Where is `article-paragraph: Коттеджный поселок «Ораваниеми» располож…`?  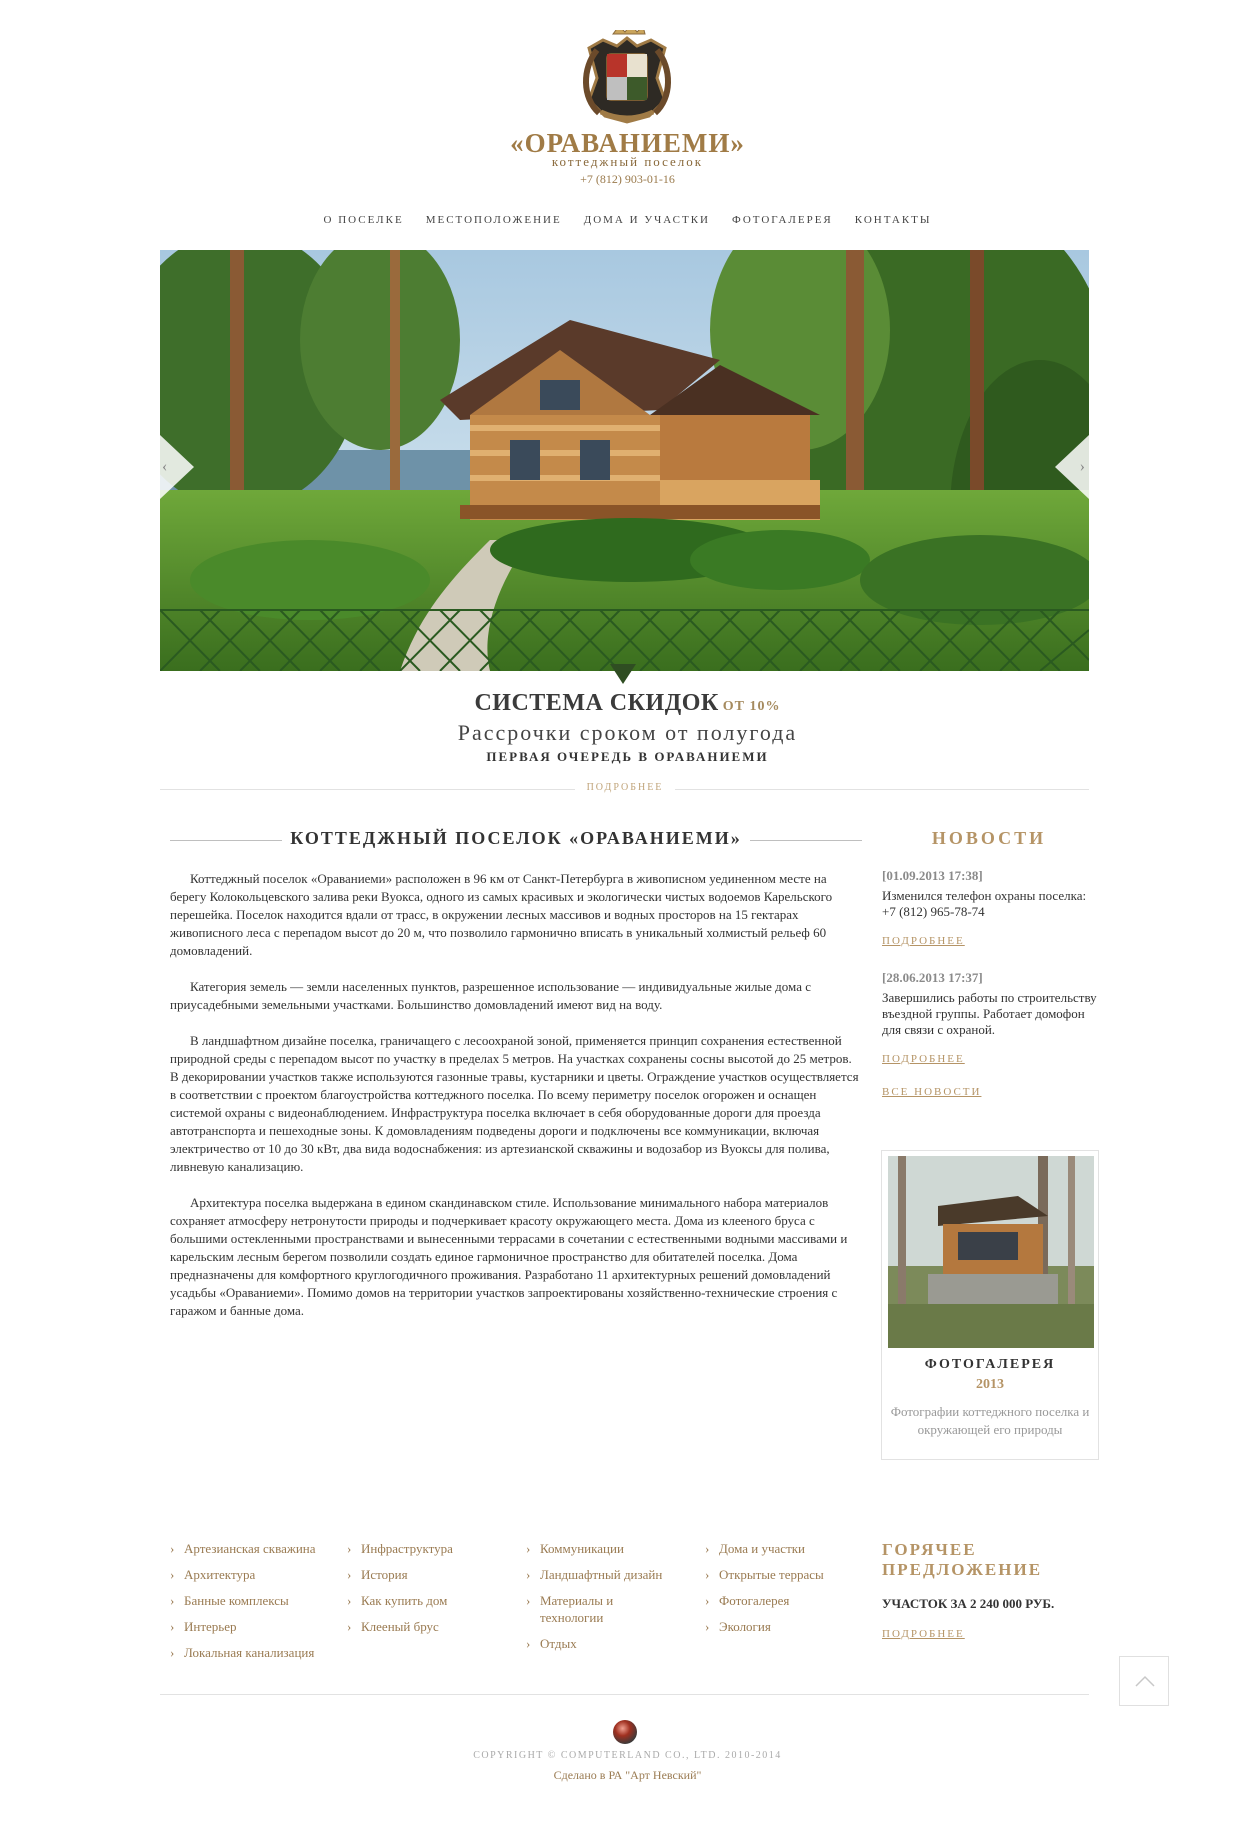
article-paragraph: Коттеджный поселок «Ораваниеми» располож… is located at coordinates (501, 914).